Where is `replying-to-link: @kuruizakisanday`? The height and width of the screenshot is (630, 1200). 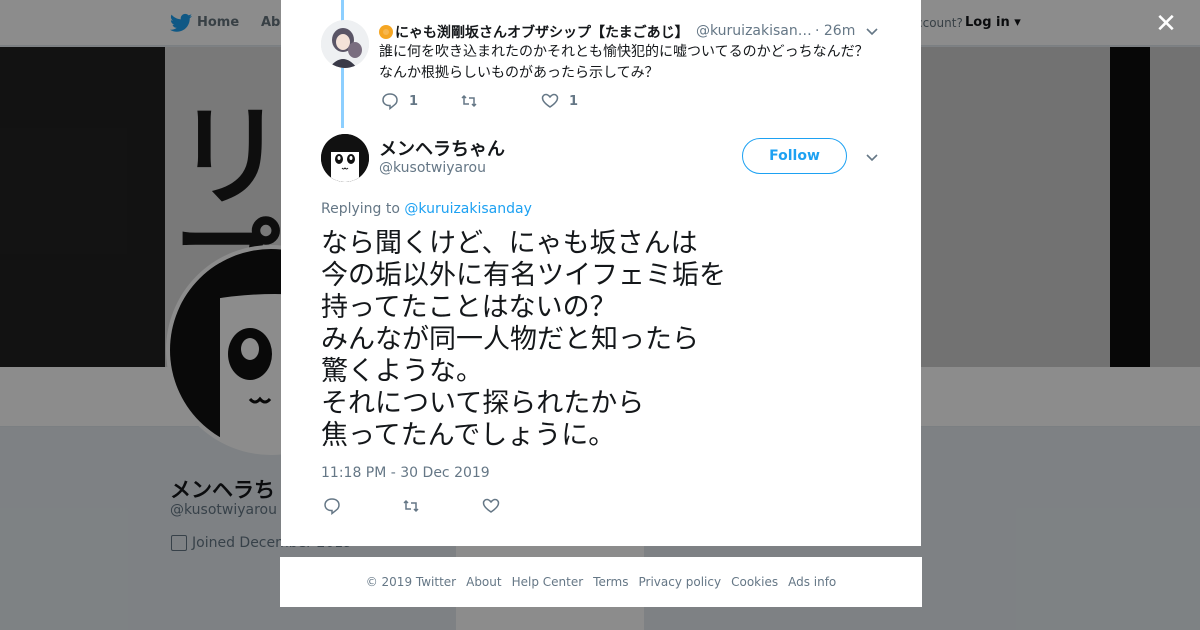
replying-to-link: @kuruizakisanday is located at coordinates (468, 209).